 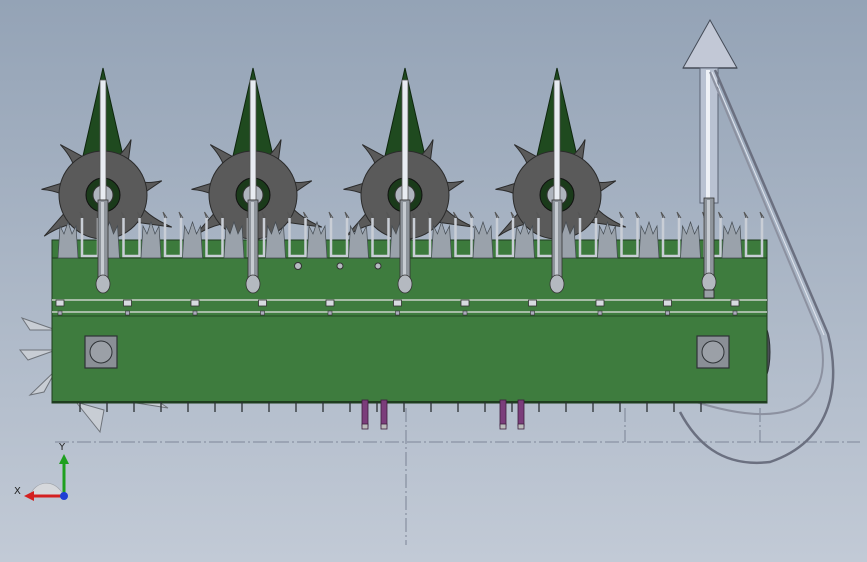 I want to click on triad-y-arrowhead, so click(x=64, y=459).